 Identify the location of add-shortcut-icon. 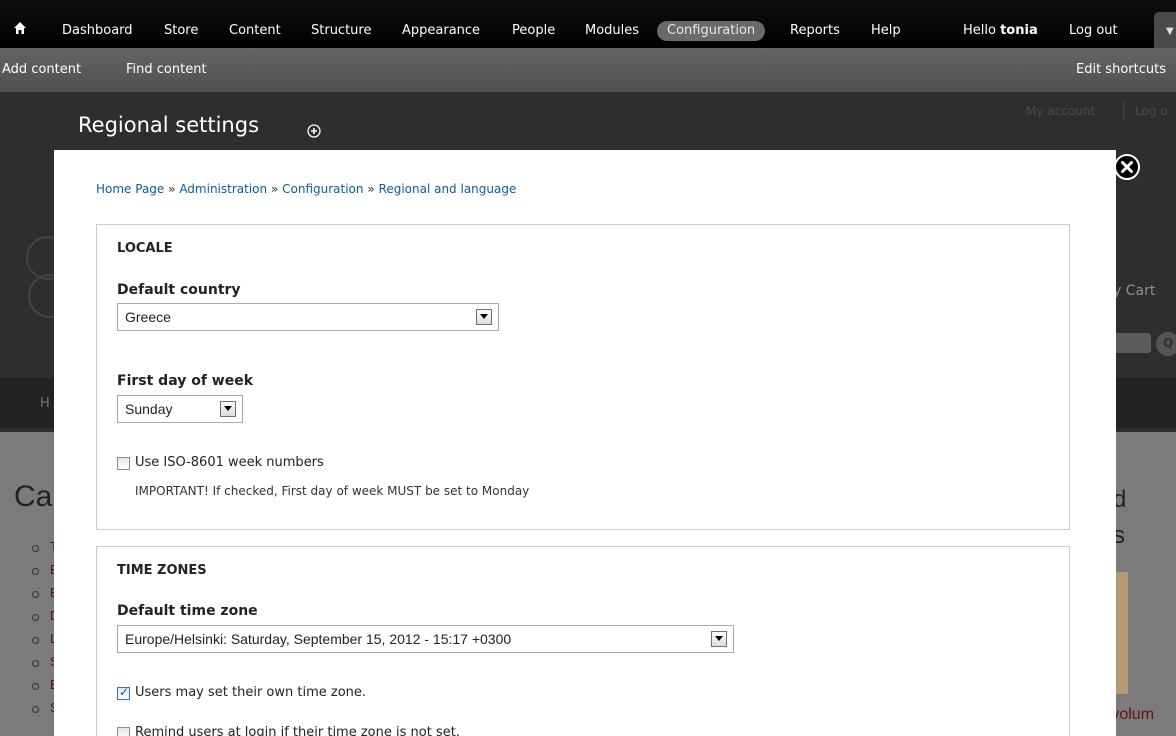
(314, 131).